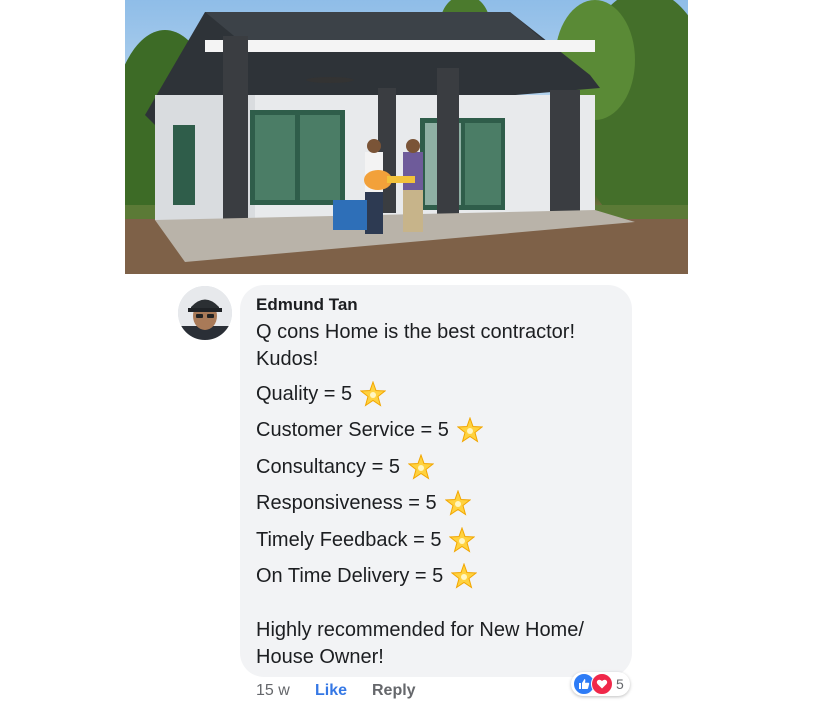  I want to click on like-button: Like, so click(331, 691).